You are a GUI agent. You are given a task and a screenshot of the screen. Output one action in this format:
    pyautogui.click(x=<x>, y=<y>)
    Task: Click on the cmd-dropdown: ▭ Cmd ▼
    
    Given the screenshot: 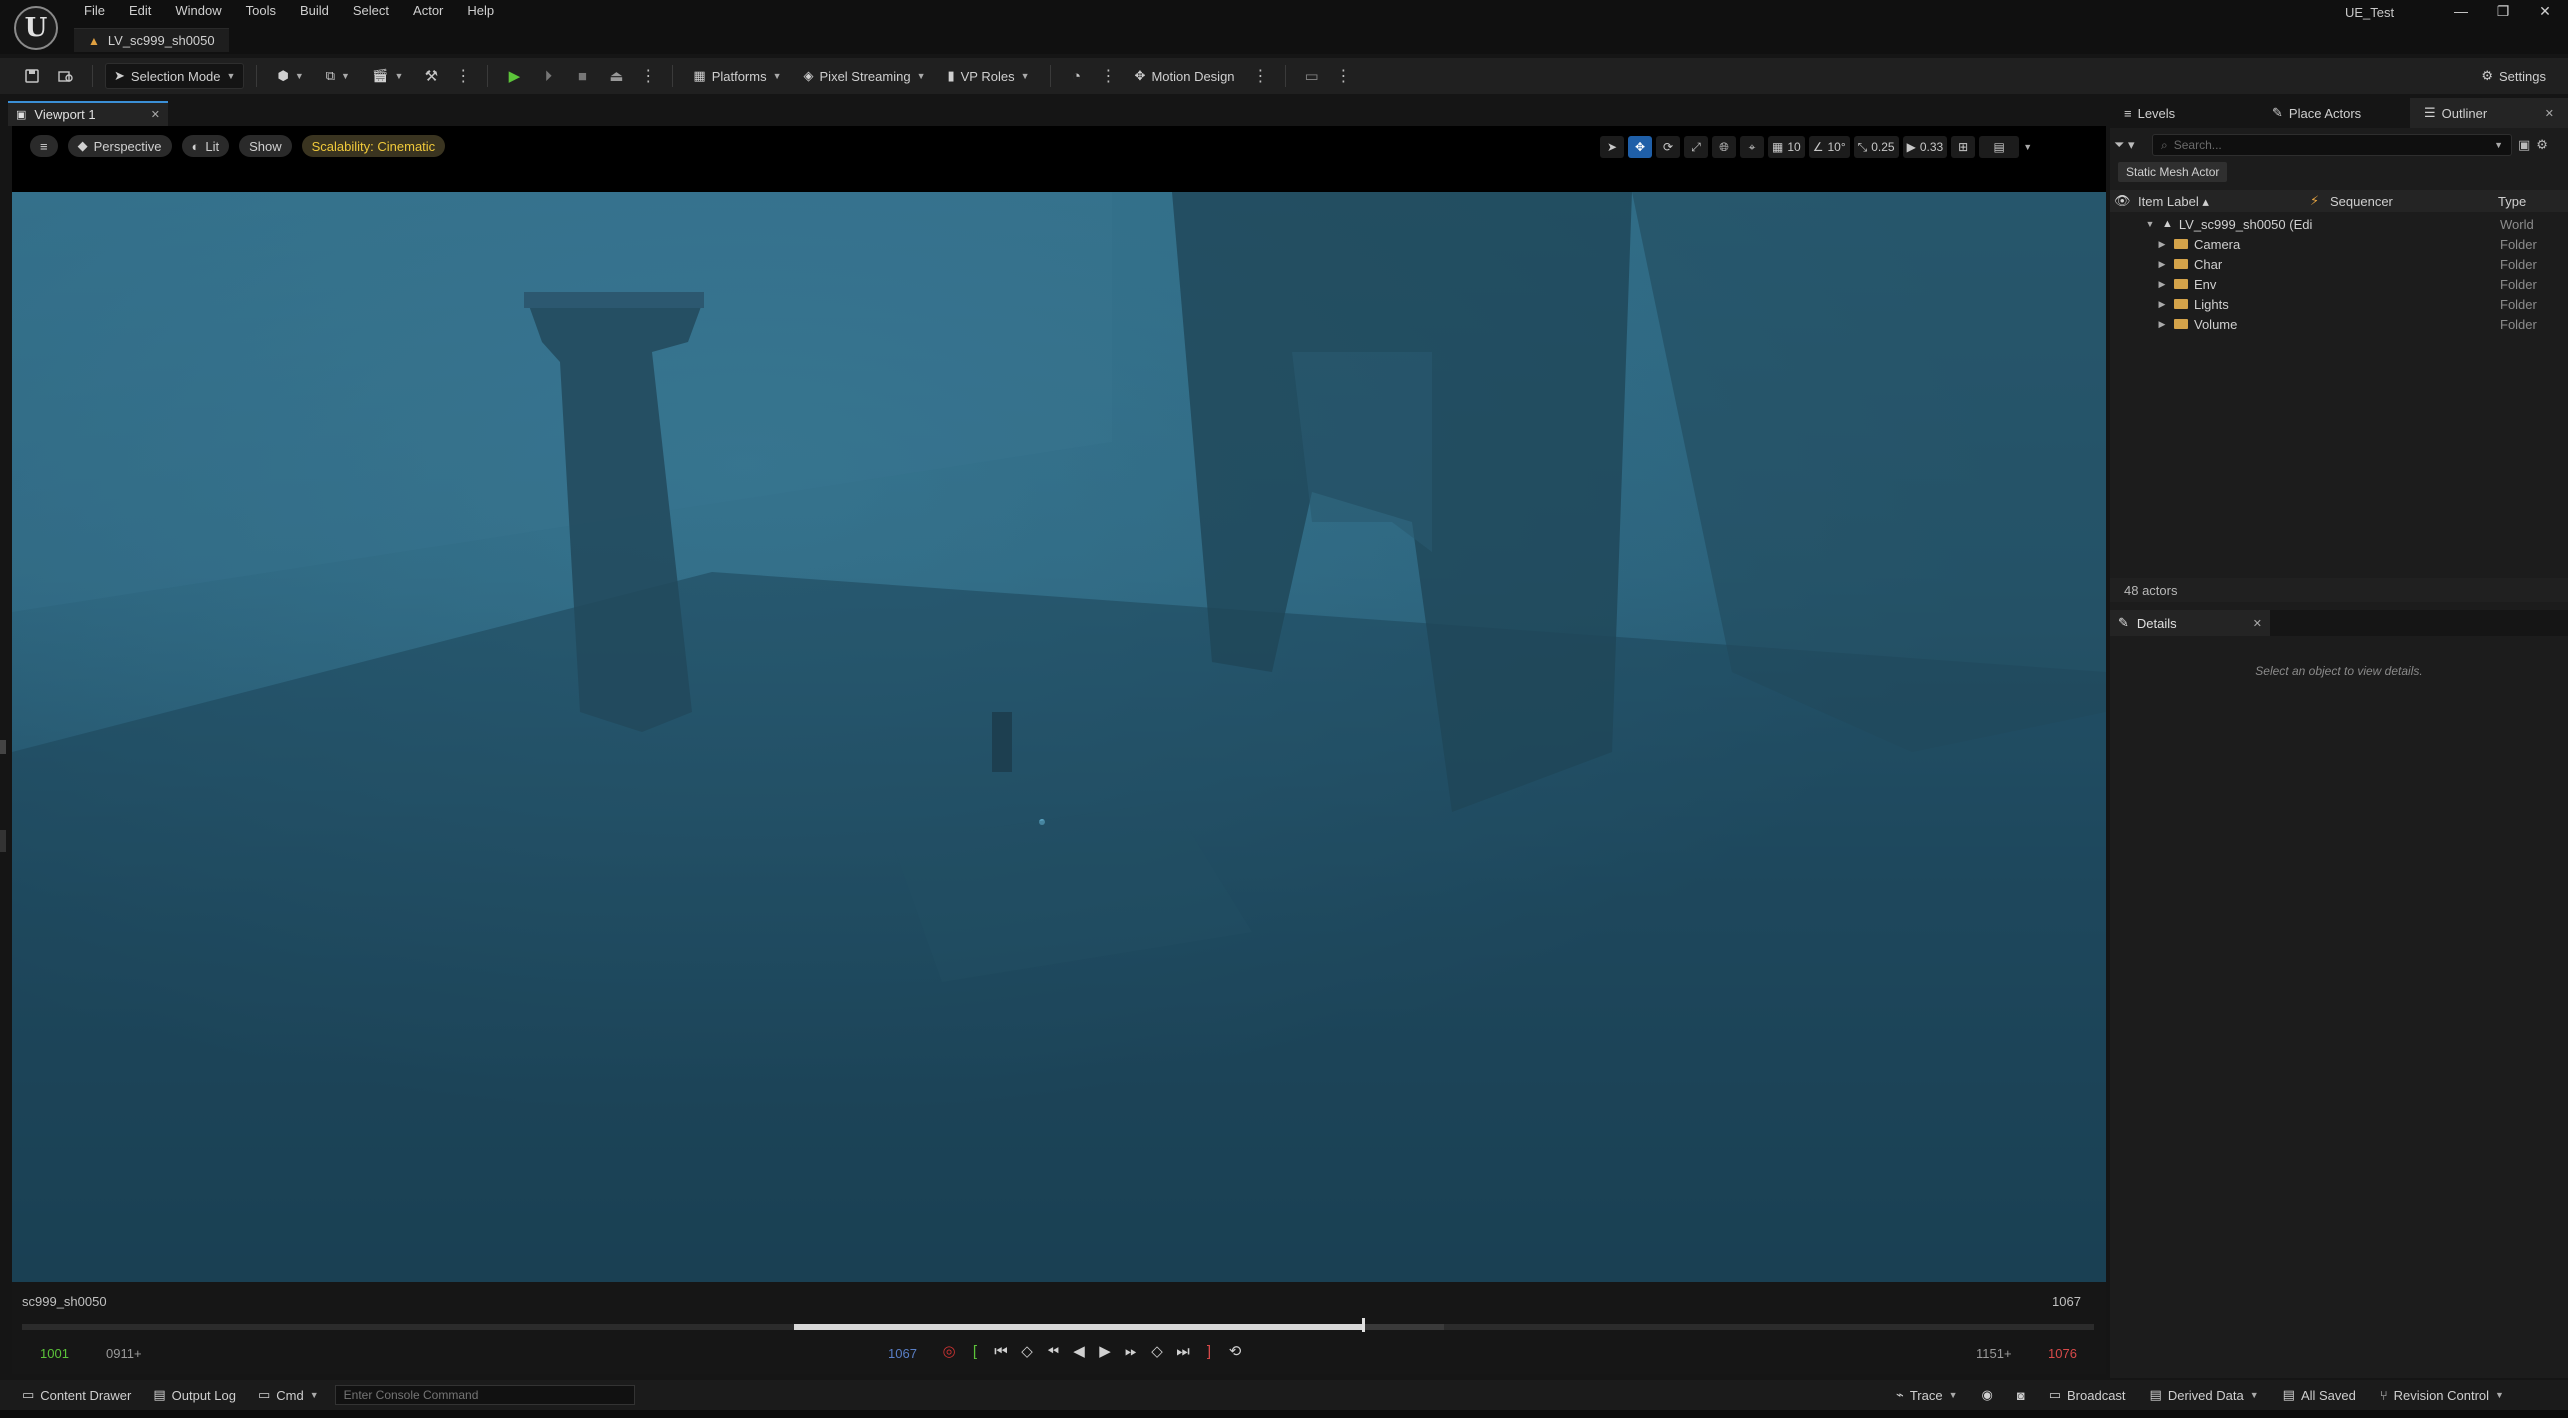 What is the action you would take?
    pyautogui.click(x=288, y=1395)
    